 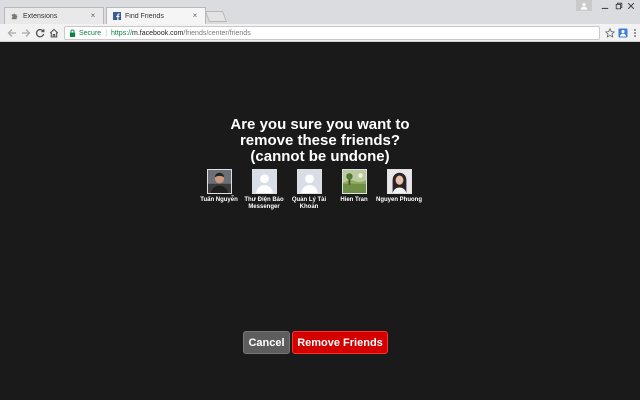 What do you see at coordinates (158, 33) in the screenshot?
I see `url-host: m.facebook.com` at bounding box center [158, 33].